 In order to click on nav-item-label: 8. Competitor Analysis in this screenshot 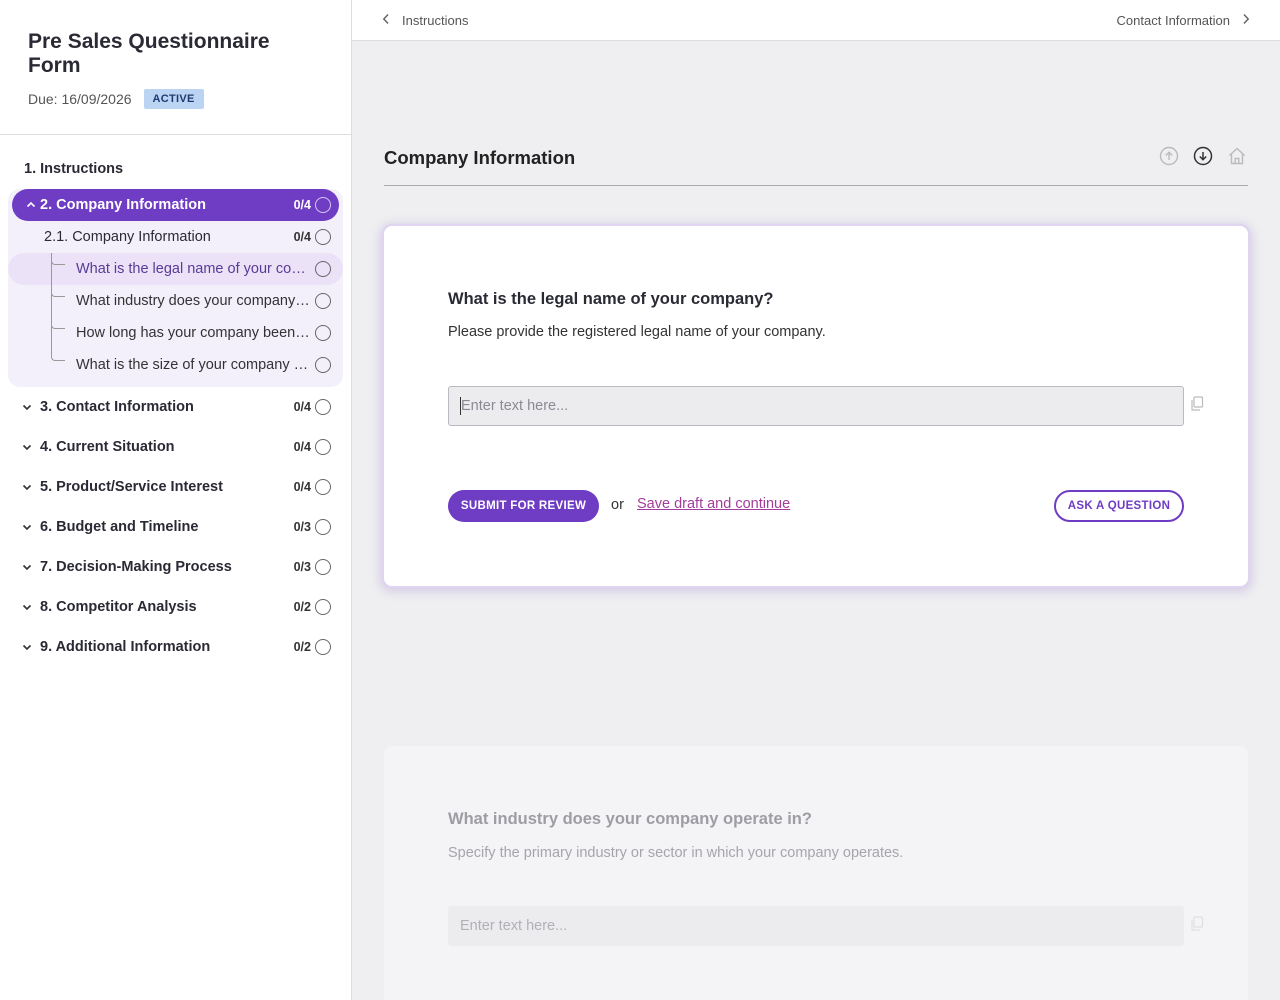, I will do `click(118, 607)`.